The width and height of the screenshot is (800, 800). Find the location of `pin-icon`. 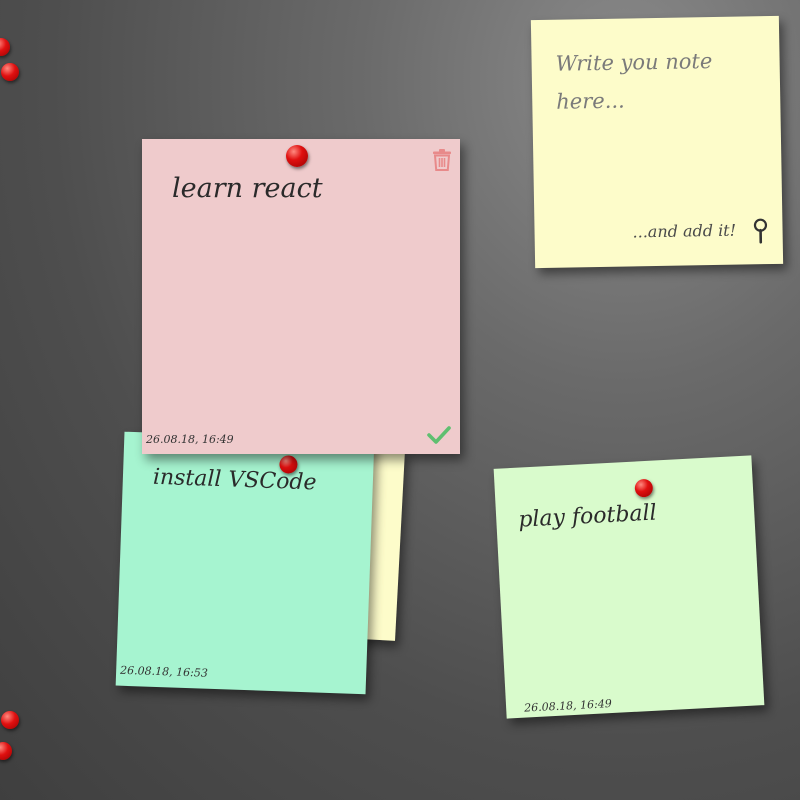

pin-icon is located at coordinates (760, 231).